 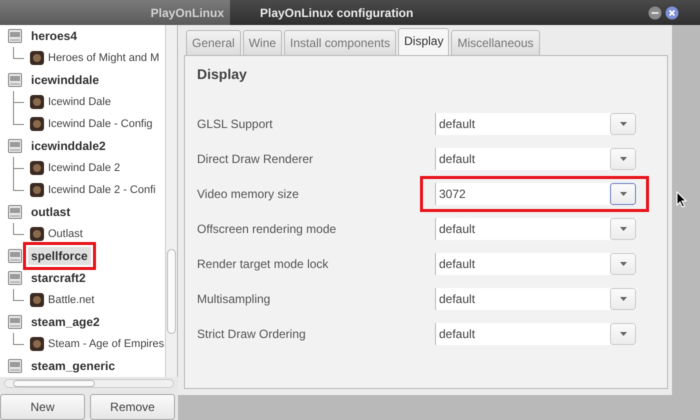 What do you see at coordinates (59, 256) in the screenshot?
I see `tree-item: spellforce` at bounding box center [59, 256].